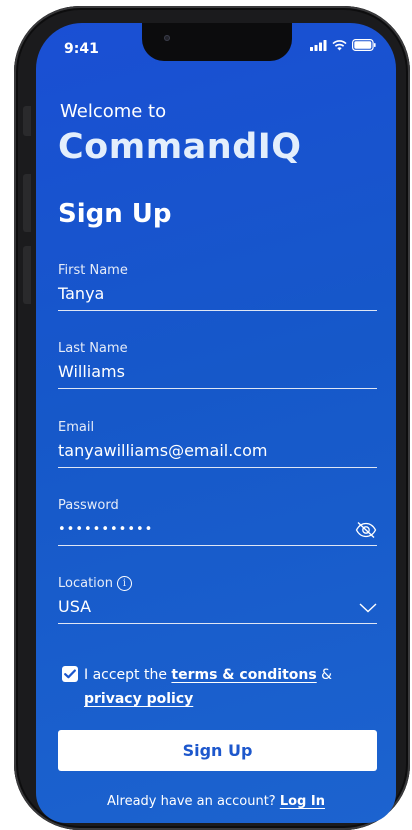 The image size is (412, 830). I want to click on email-label: Email, so click(76, 427).